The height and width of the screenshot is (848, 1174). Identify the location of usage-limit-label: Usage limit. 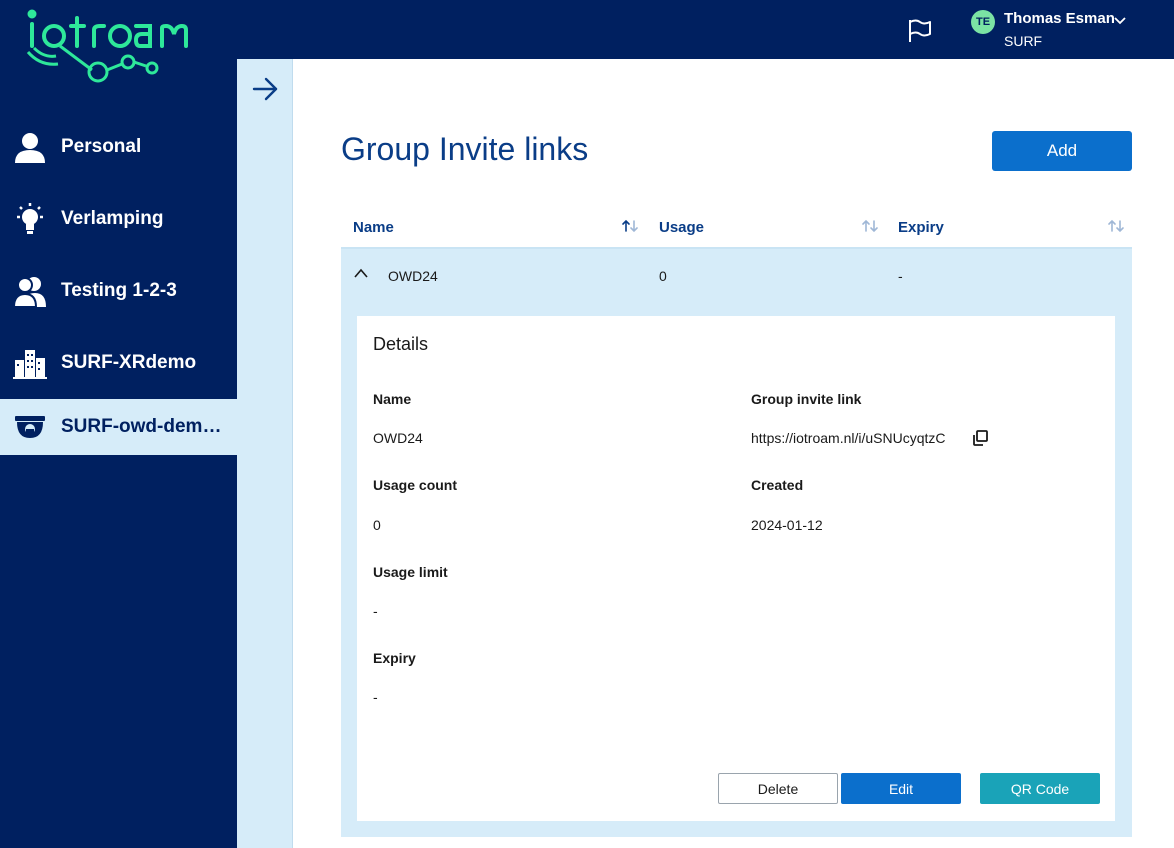
(410, 572).